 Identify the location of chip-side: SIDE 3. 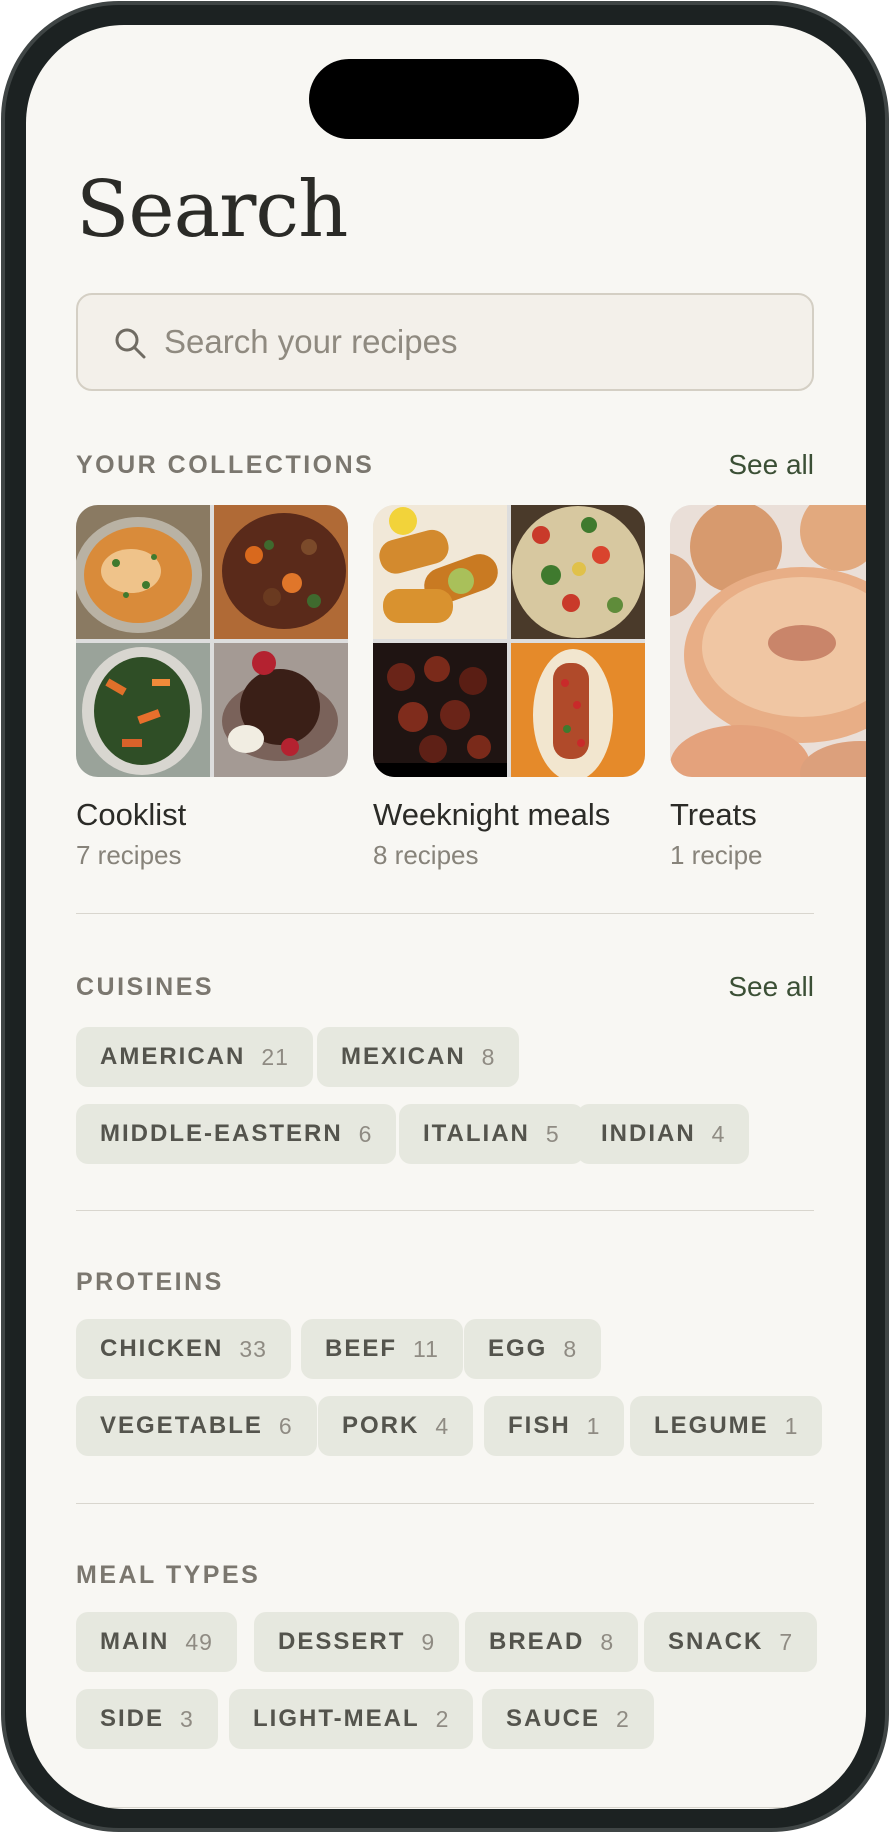
(147, 1719).